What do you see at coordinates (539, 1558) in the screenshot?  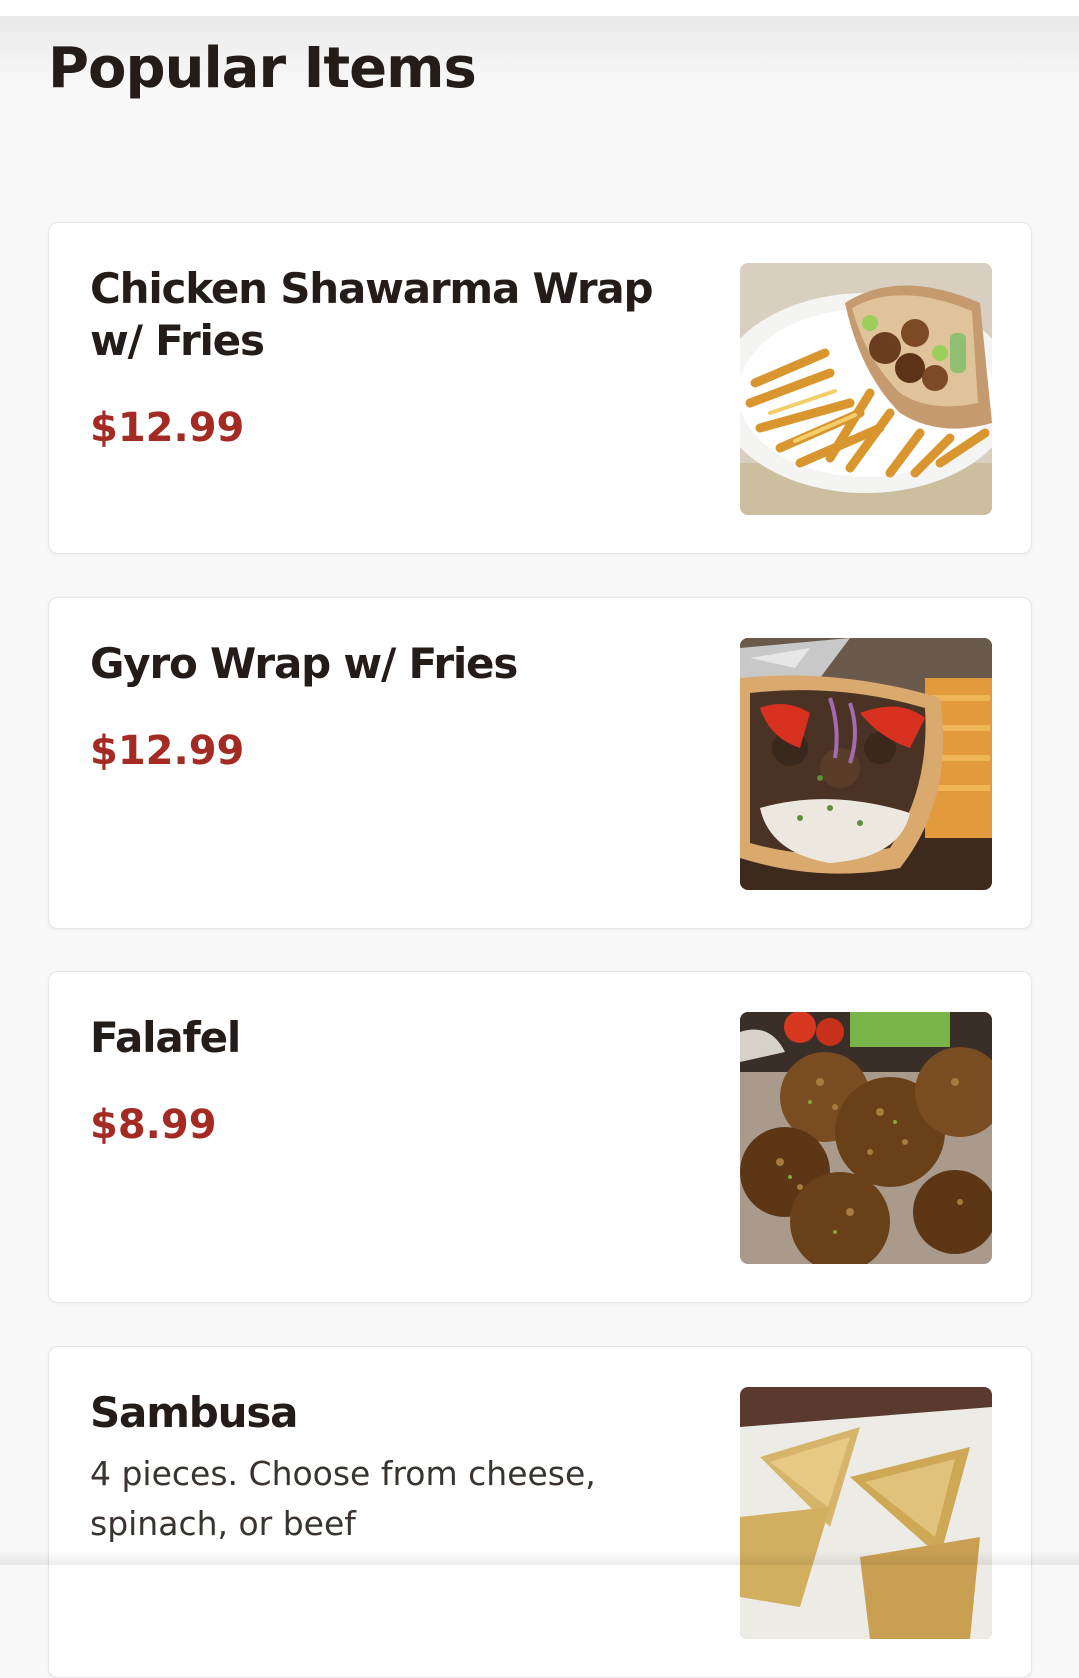 I see `bottom-shadow` at bounding box center [539, 1558].